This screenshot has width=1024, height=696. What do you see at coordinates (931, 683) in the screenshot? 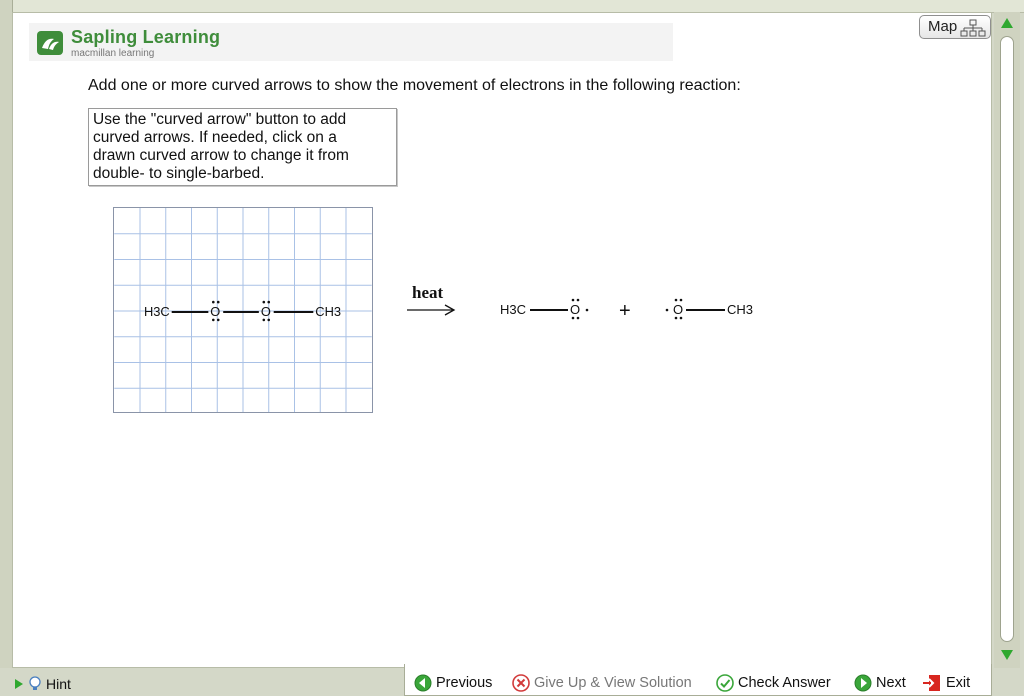
I see `exit-door-icon` at bounding box center [931, 683].